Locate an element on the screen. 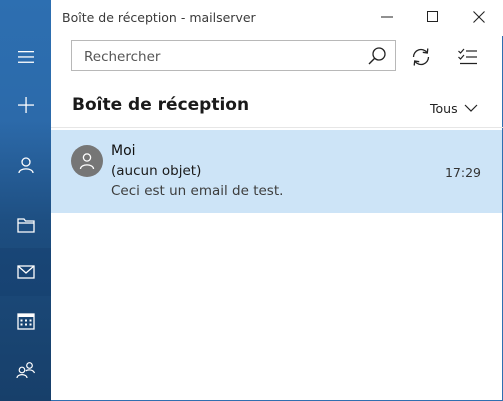 Image resolution: width=503 pixels, height=401 pixels. message-preview: Ceci est un email de test. is located at coordinates (197, 191).